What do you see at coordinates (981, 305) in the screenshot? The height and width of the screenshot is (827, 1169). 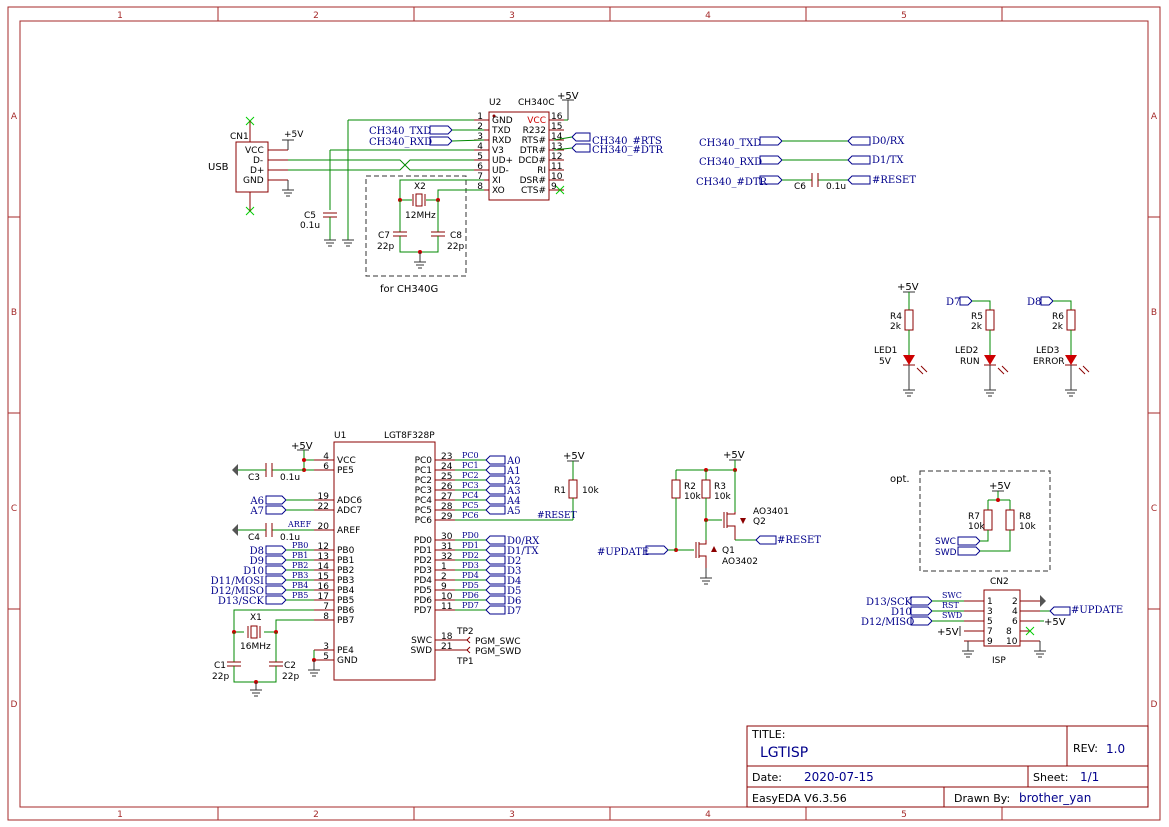 I see `led-wire` at bounding box center [981, 305].